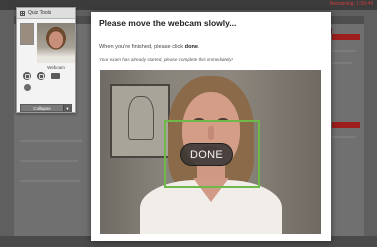 The image size is (377, 247). Describe the element at coordinates (67, 108) in the screenshot. I see `chevron-down-icon: ▼` at that location.